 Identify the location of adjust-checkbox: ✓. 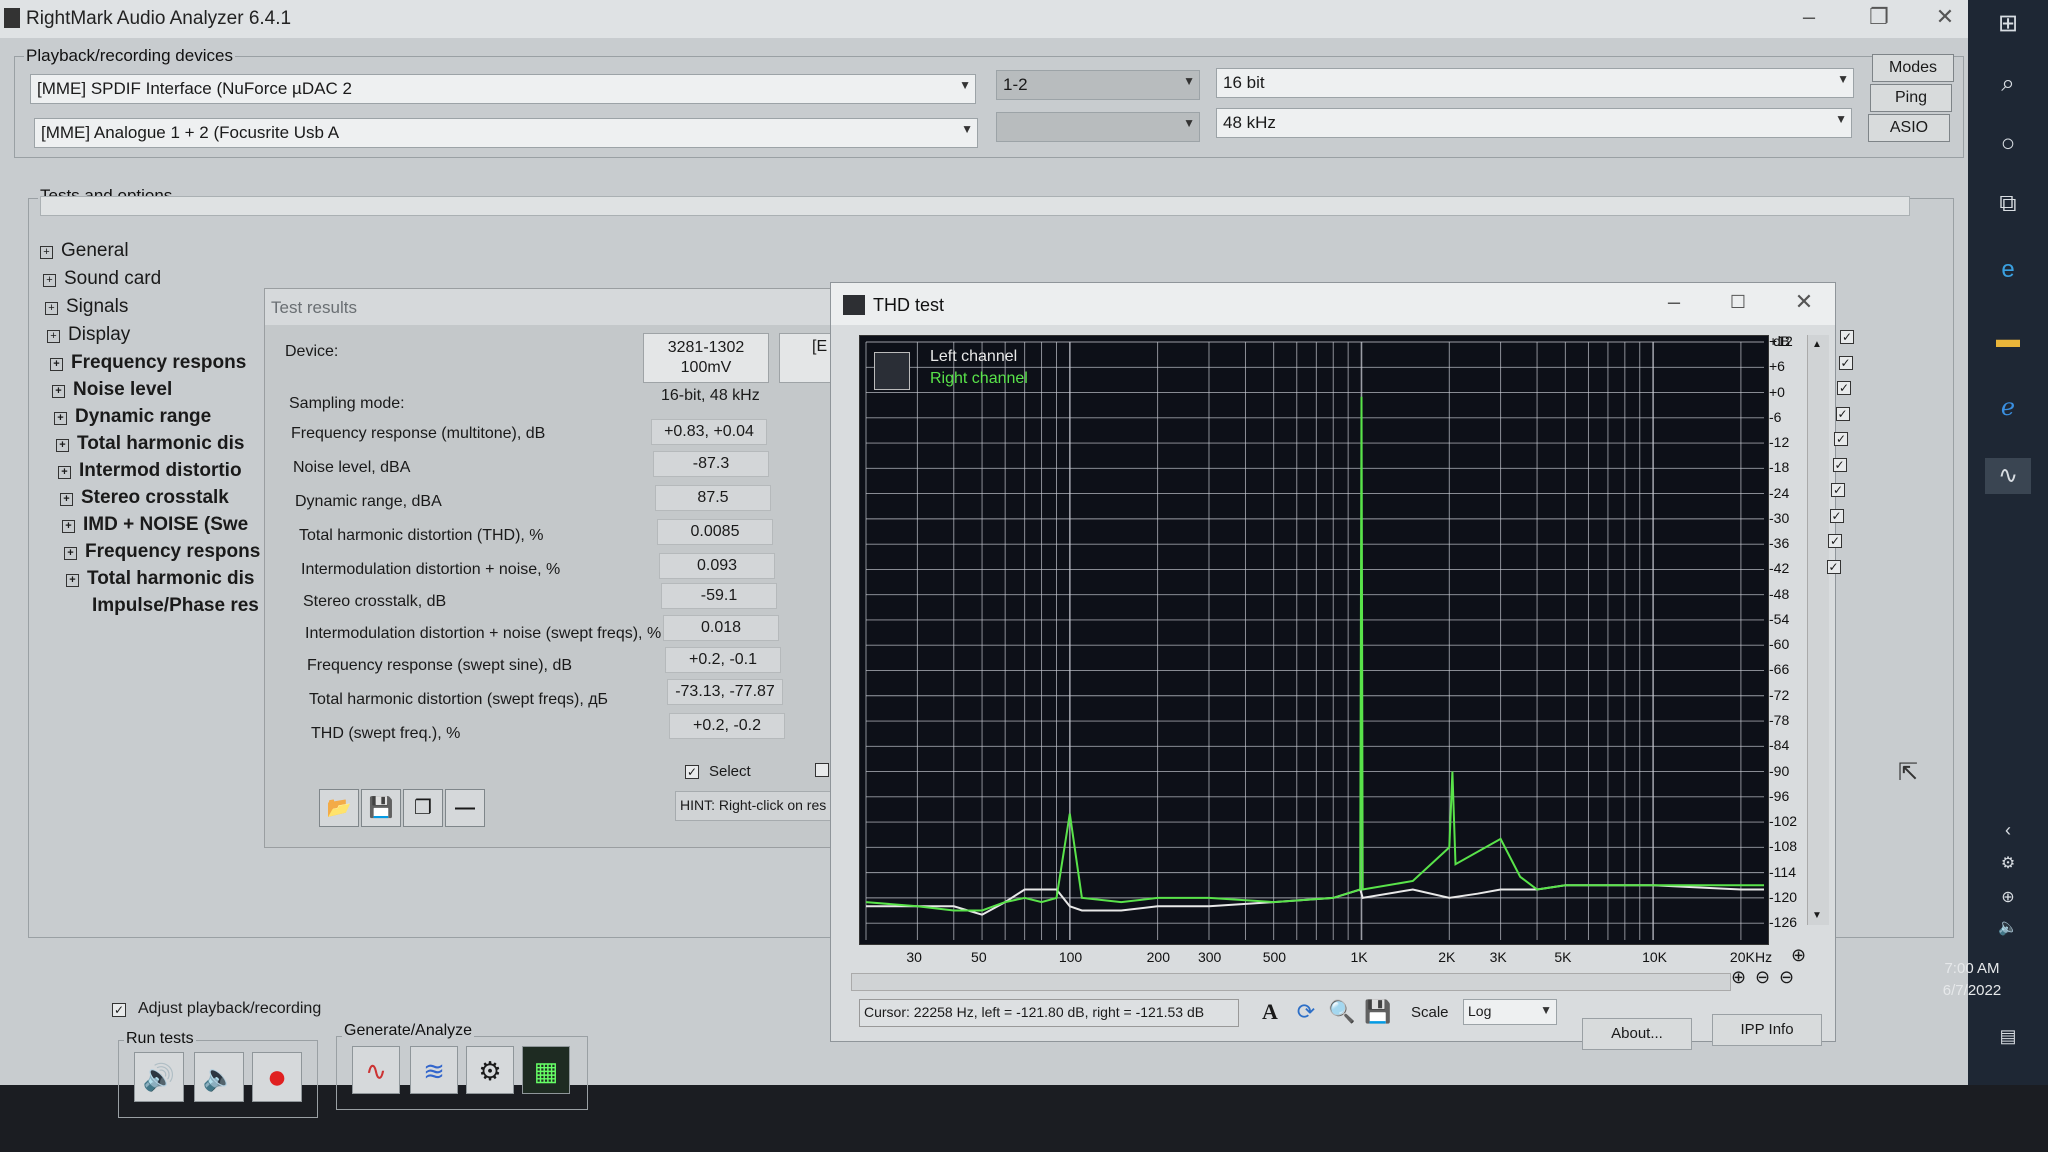
(119, 1010).